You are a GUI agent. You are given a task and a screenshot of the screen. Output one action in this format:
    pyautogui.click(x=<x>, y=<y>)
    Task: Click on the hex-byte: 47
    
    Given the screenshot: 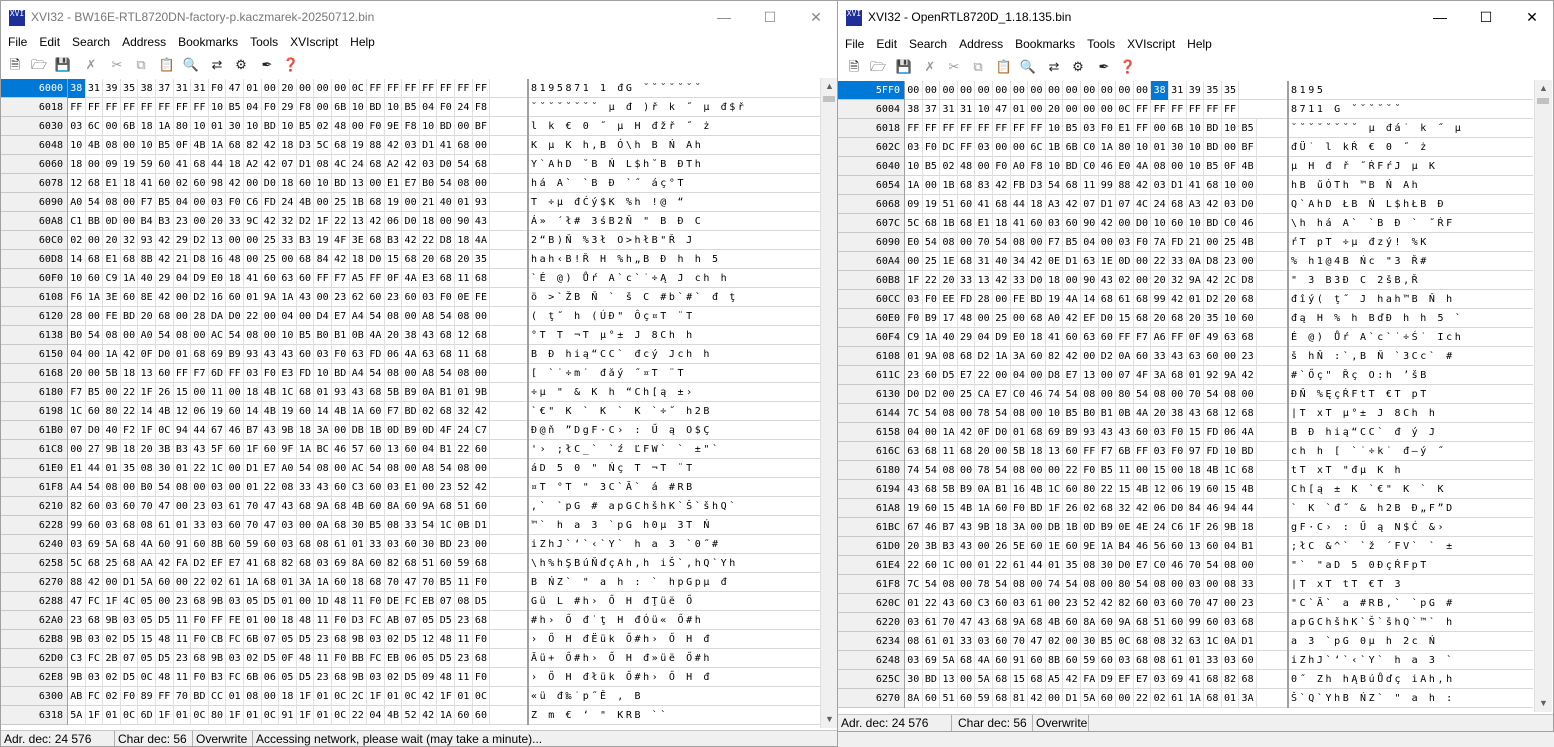 What is the action you would take?
    pyautogui.click(x=235, y=88)
    